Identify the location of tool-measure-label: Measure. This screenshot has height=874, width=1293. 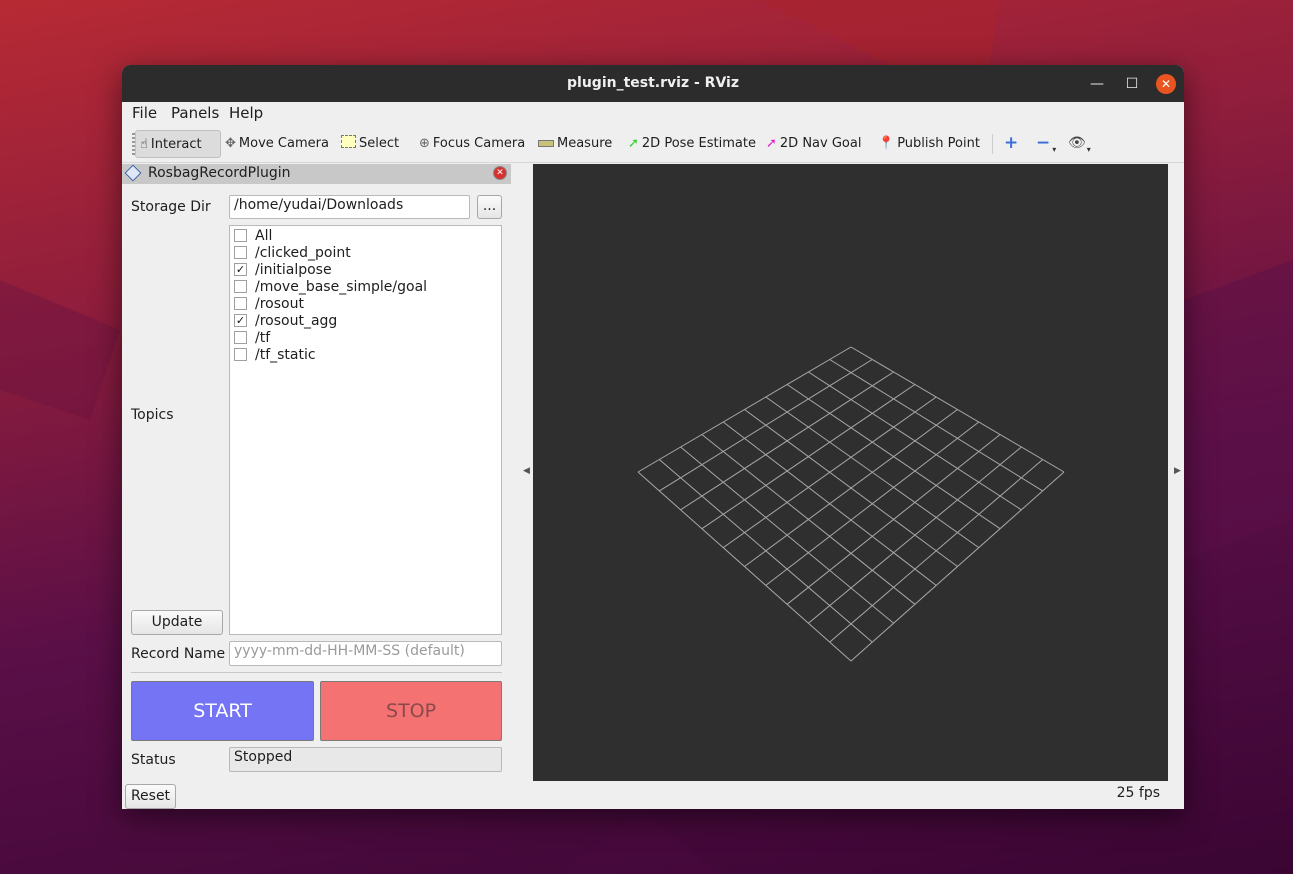
(585, 143).